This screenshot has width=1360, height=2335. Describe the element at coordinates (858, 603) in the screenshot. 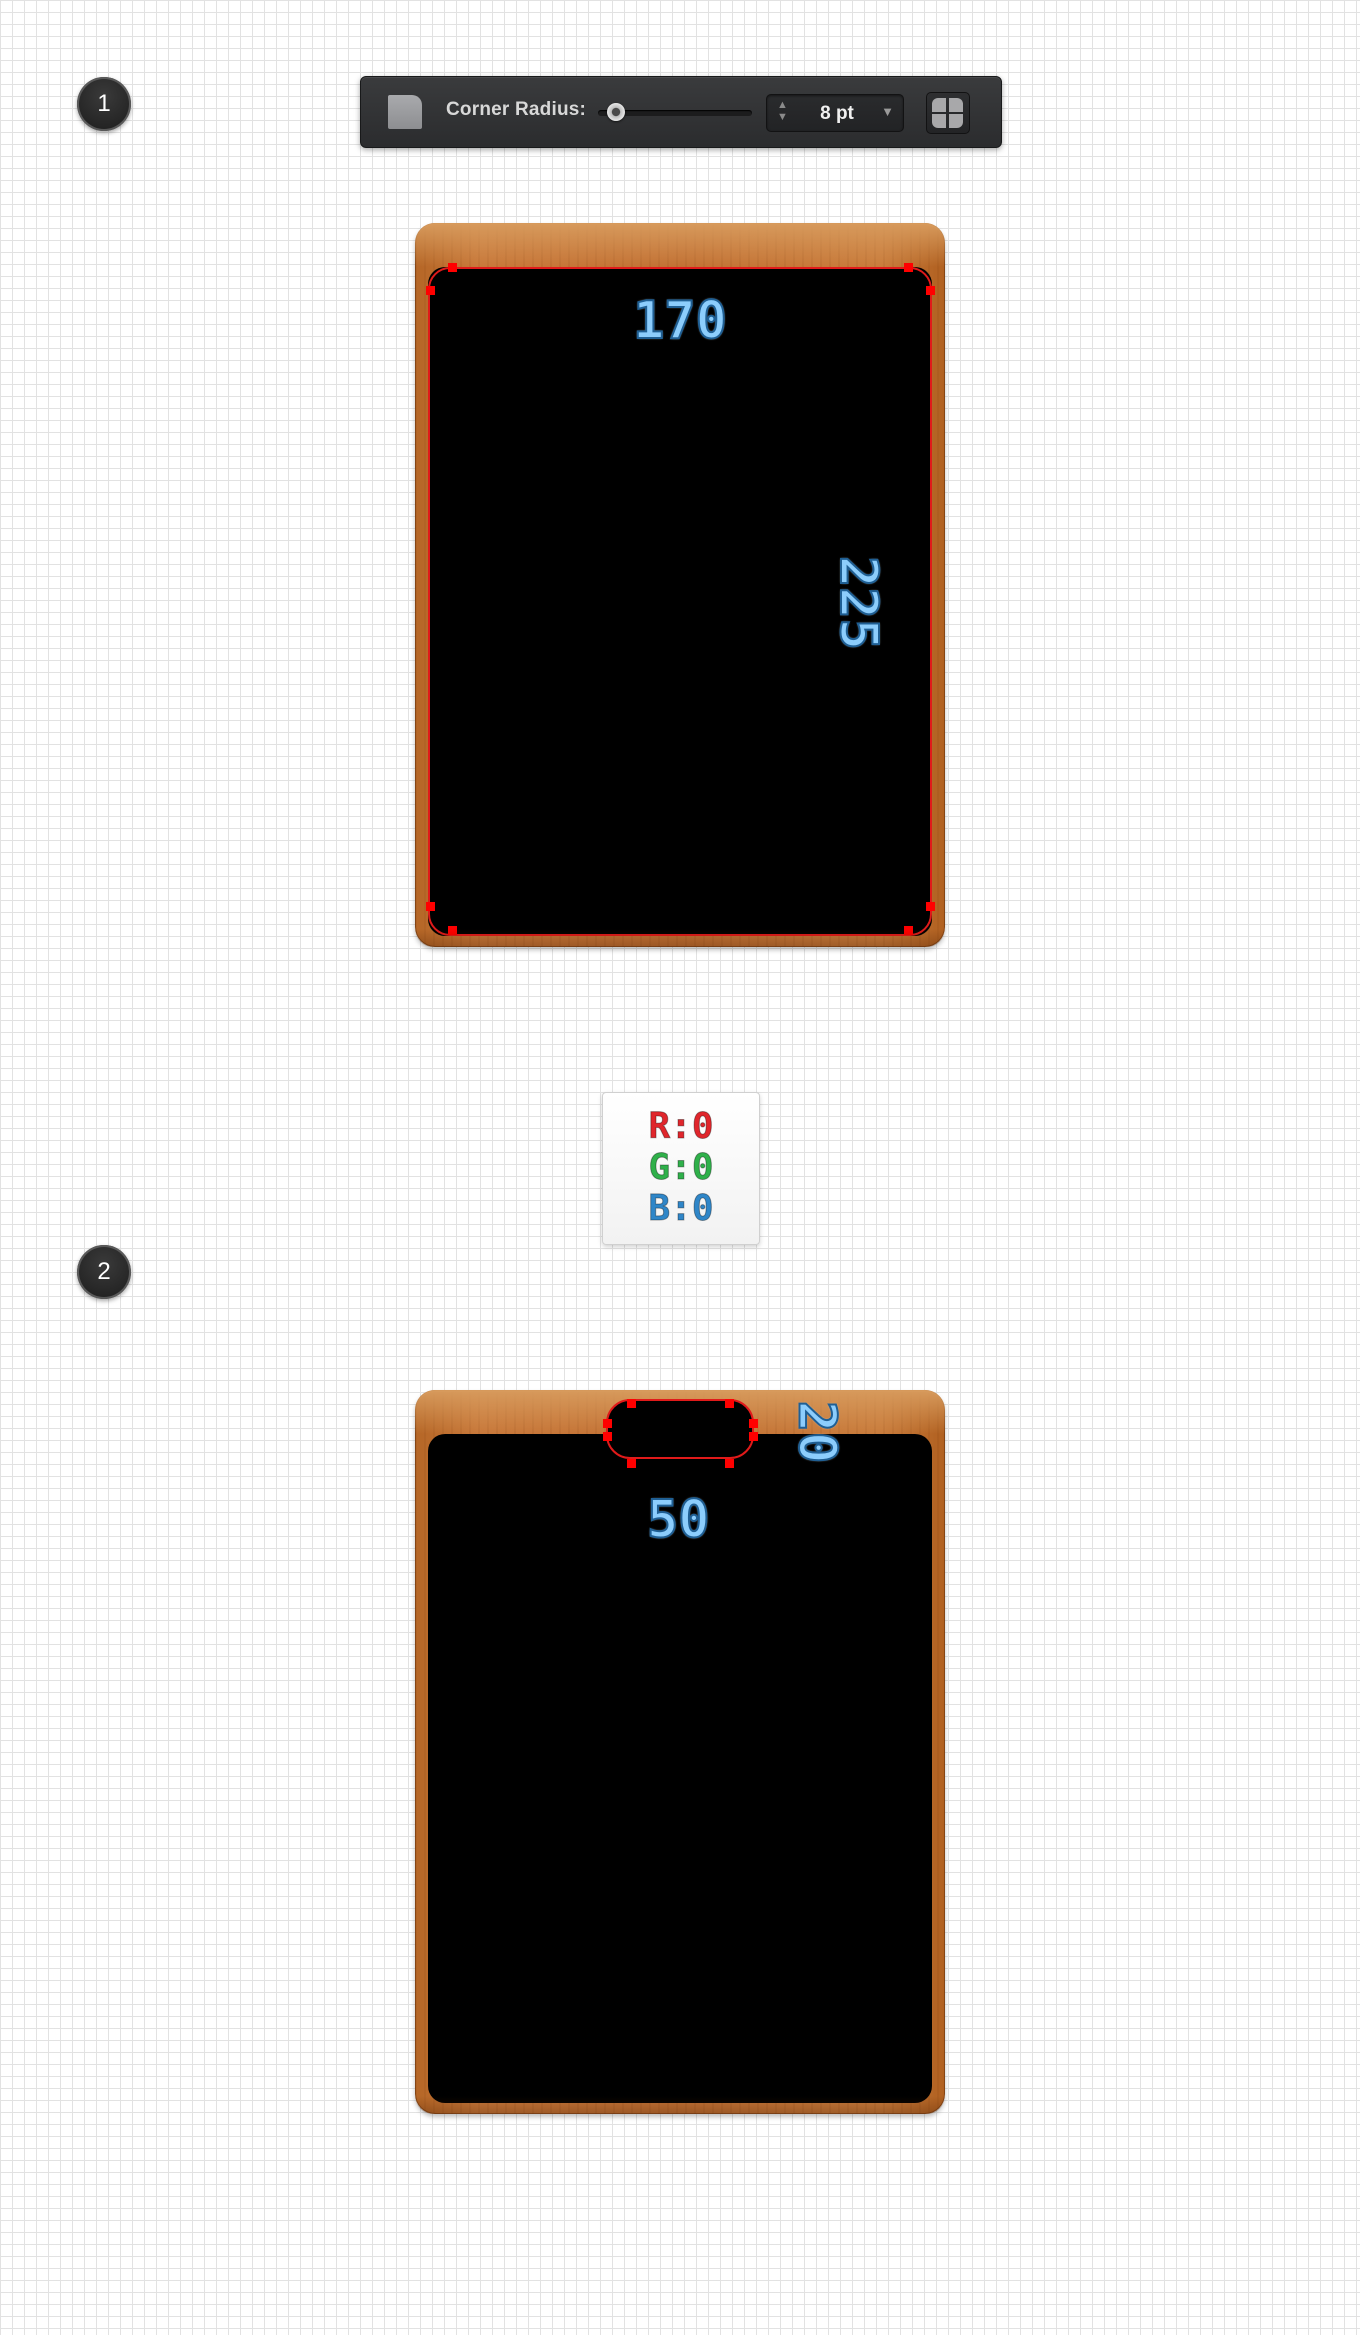

I see `height-dimension-label: 225` at that location.